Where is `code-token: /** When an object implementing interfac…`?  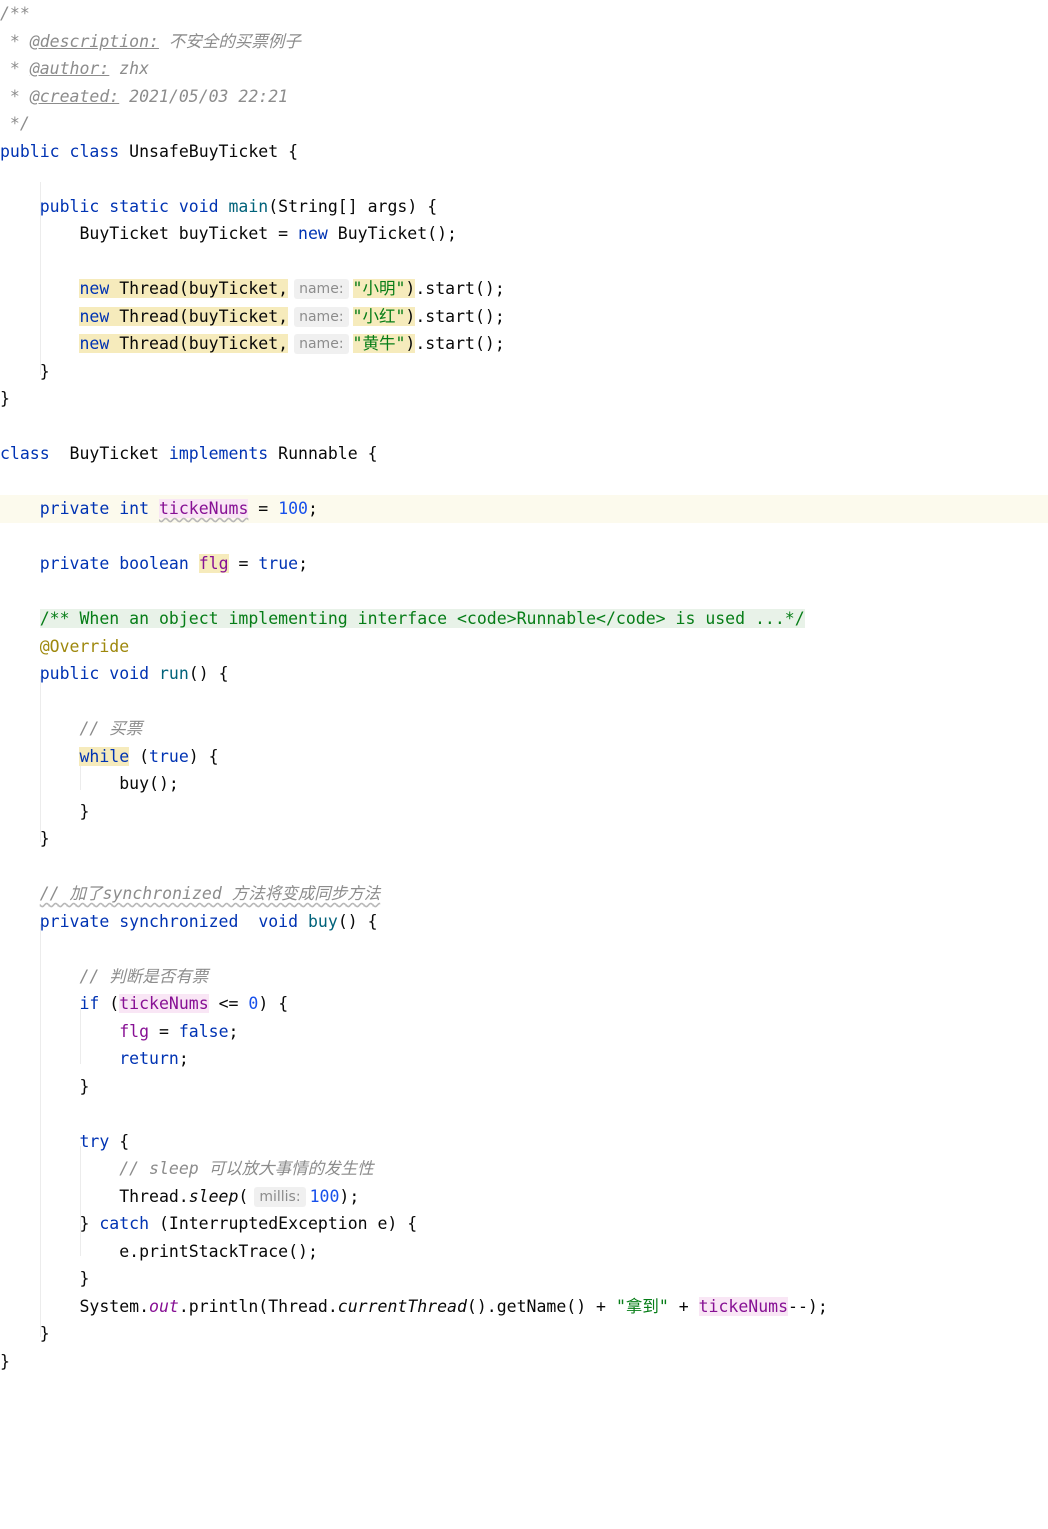 code-token: /** When an object implementing interfac… is located at coordinates (422, 618).